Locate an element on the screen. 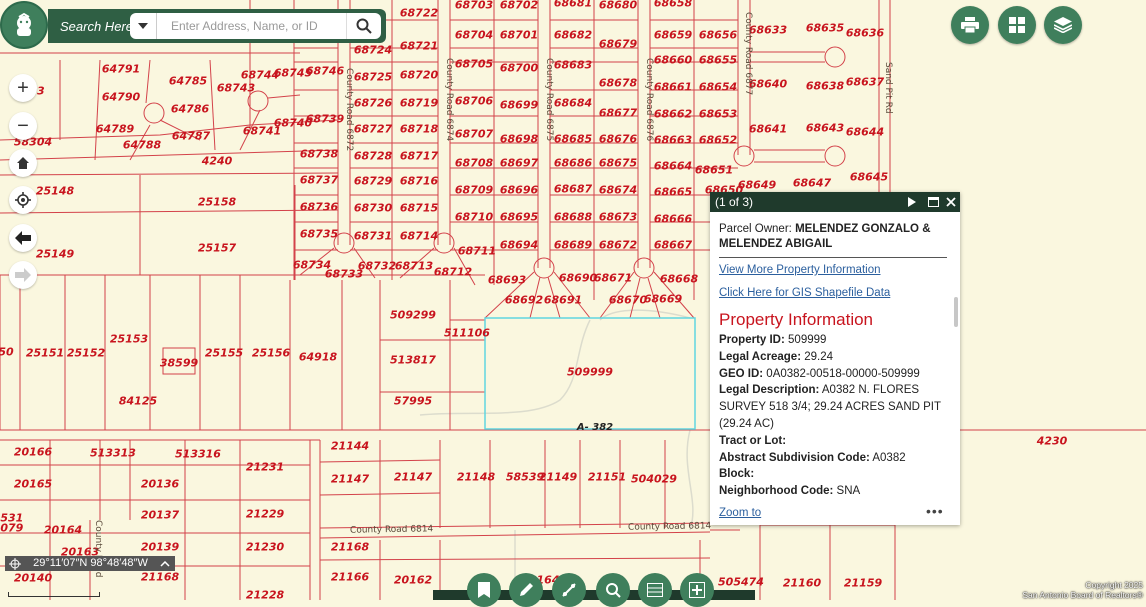 The height and width of the screenshot is (607, 1146). parcel-label: 68680 is located at coordinates (618, 5).